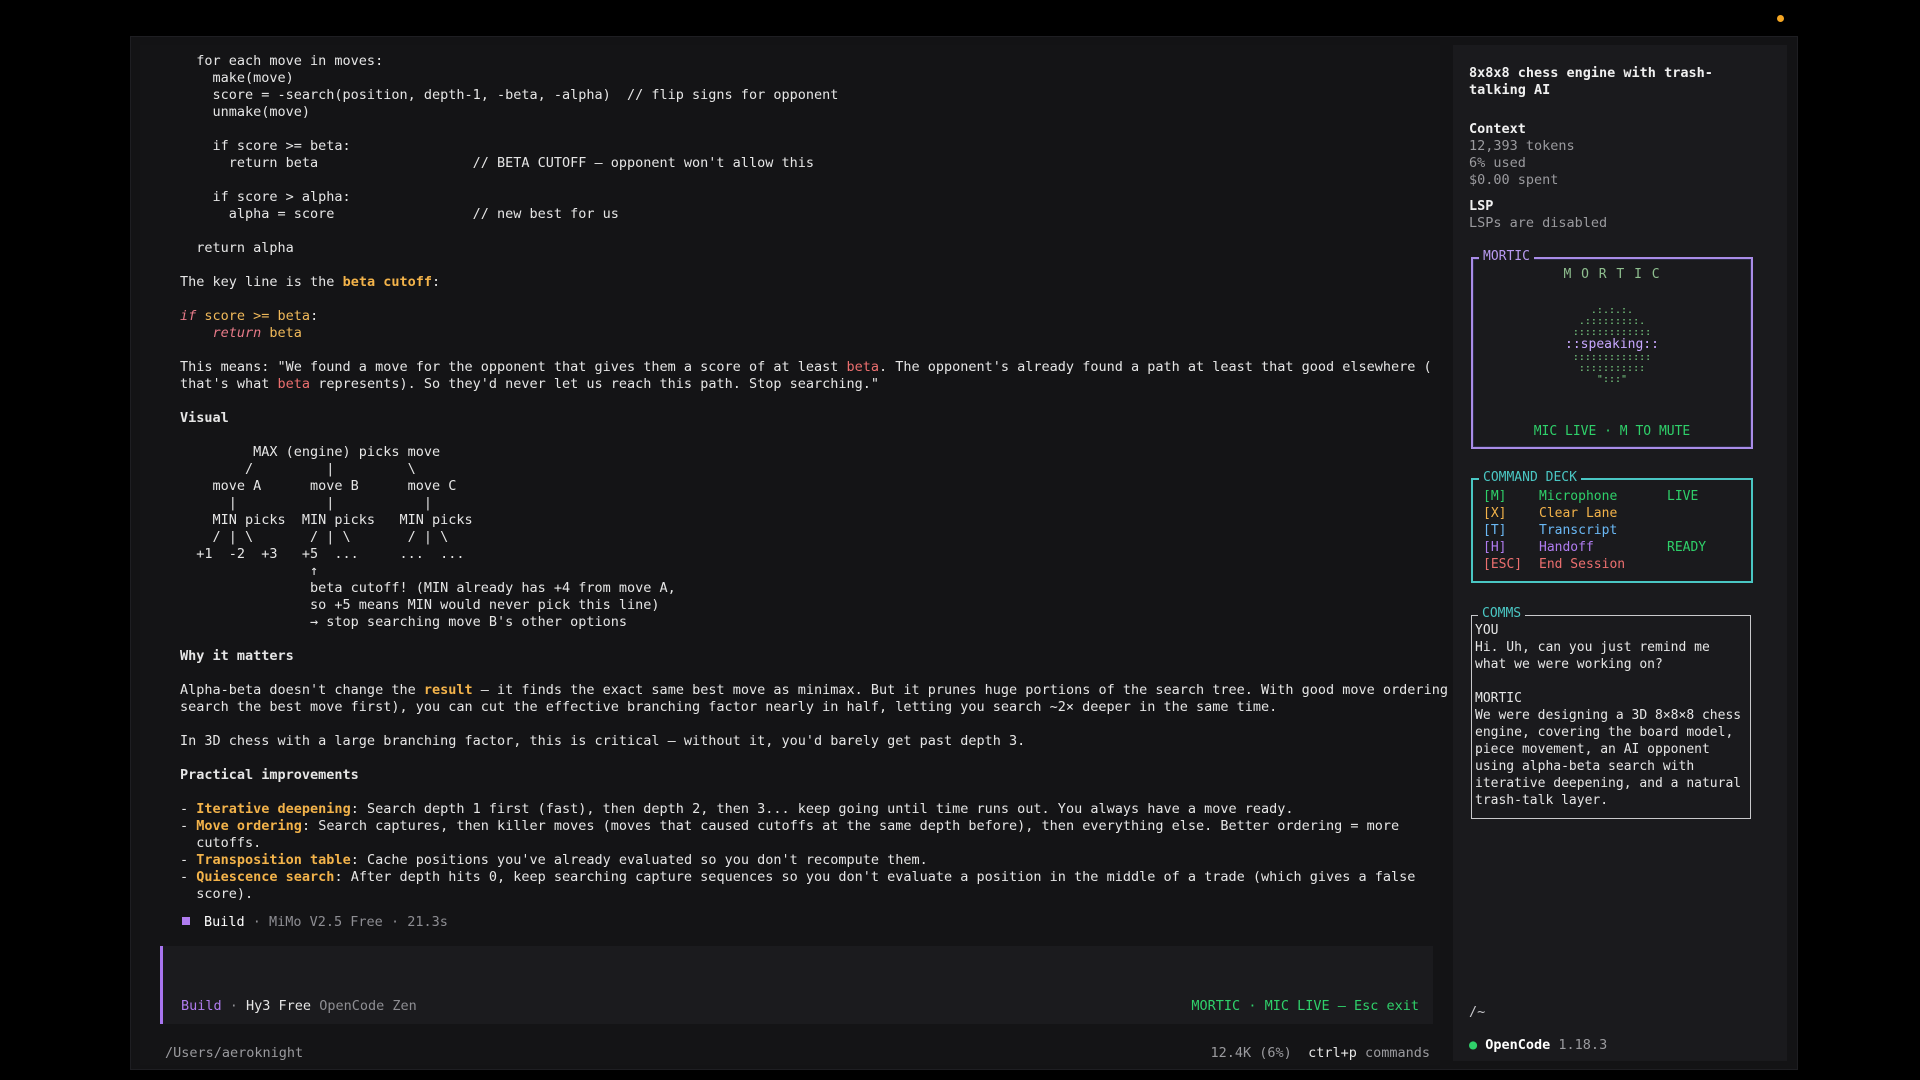 The image size is (1920, 1080). What do you see at coordinates (1498, 698) in the screenshot?
I see `comms-speaker: MORTIC` at bounding box center [1498, 698].